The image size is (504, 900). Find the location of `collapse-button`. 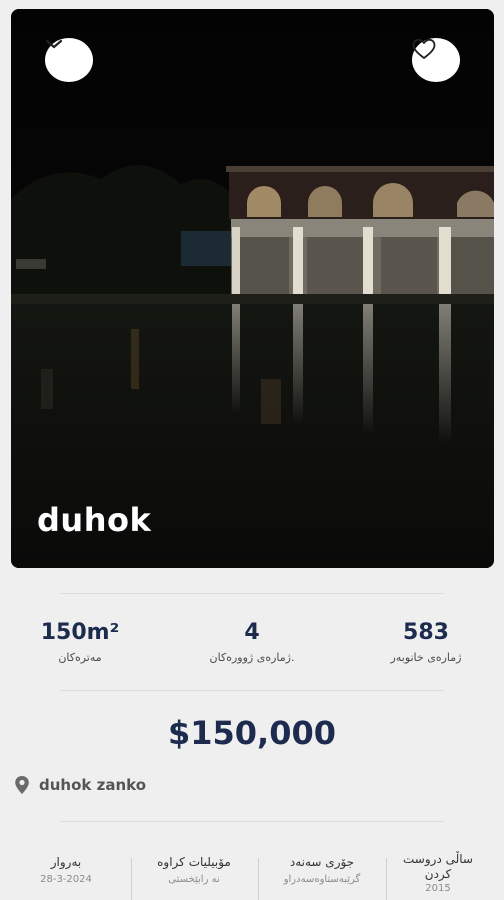

collapse-button is located at coordinates (69, 60).